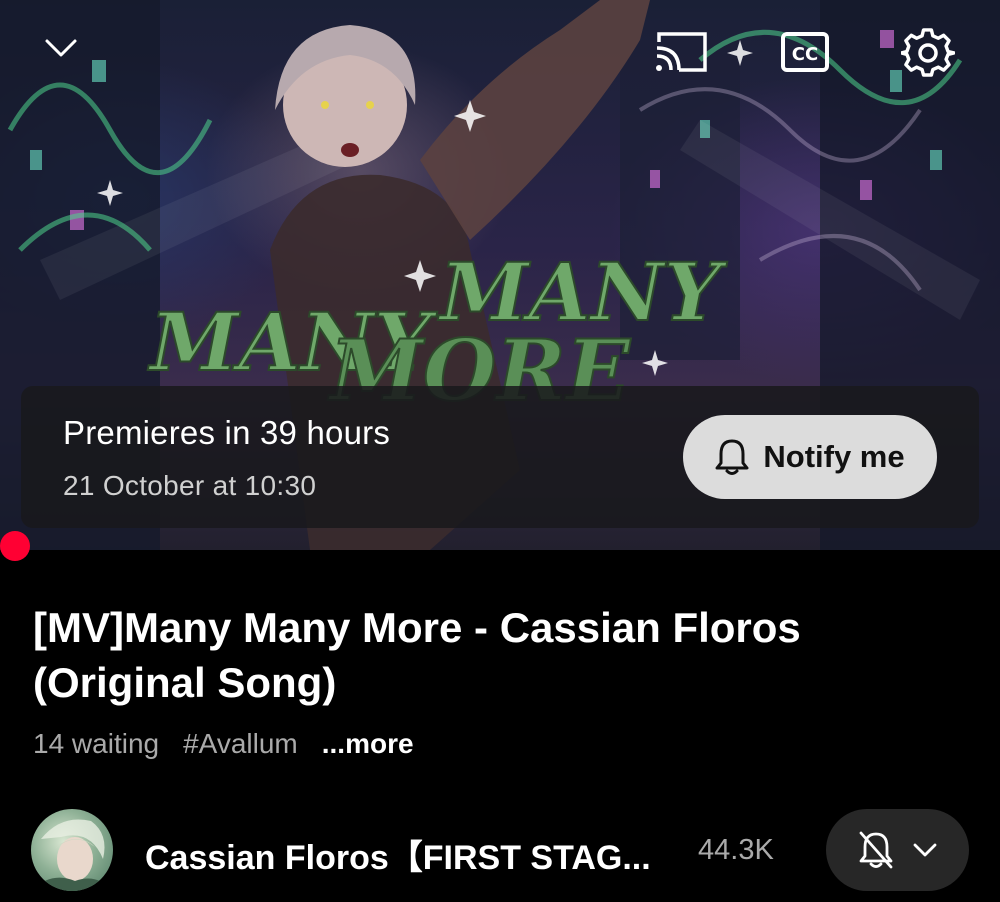 This screenshot has width=1000, height=902. What do you see at coordinates (834, 456) in the screenshot?
I see `notify-me-label: Notify me` at bounding box center [834, 456].